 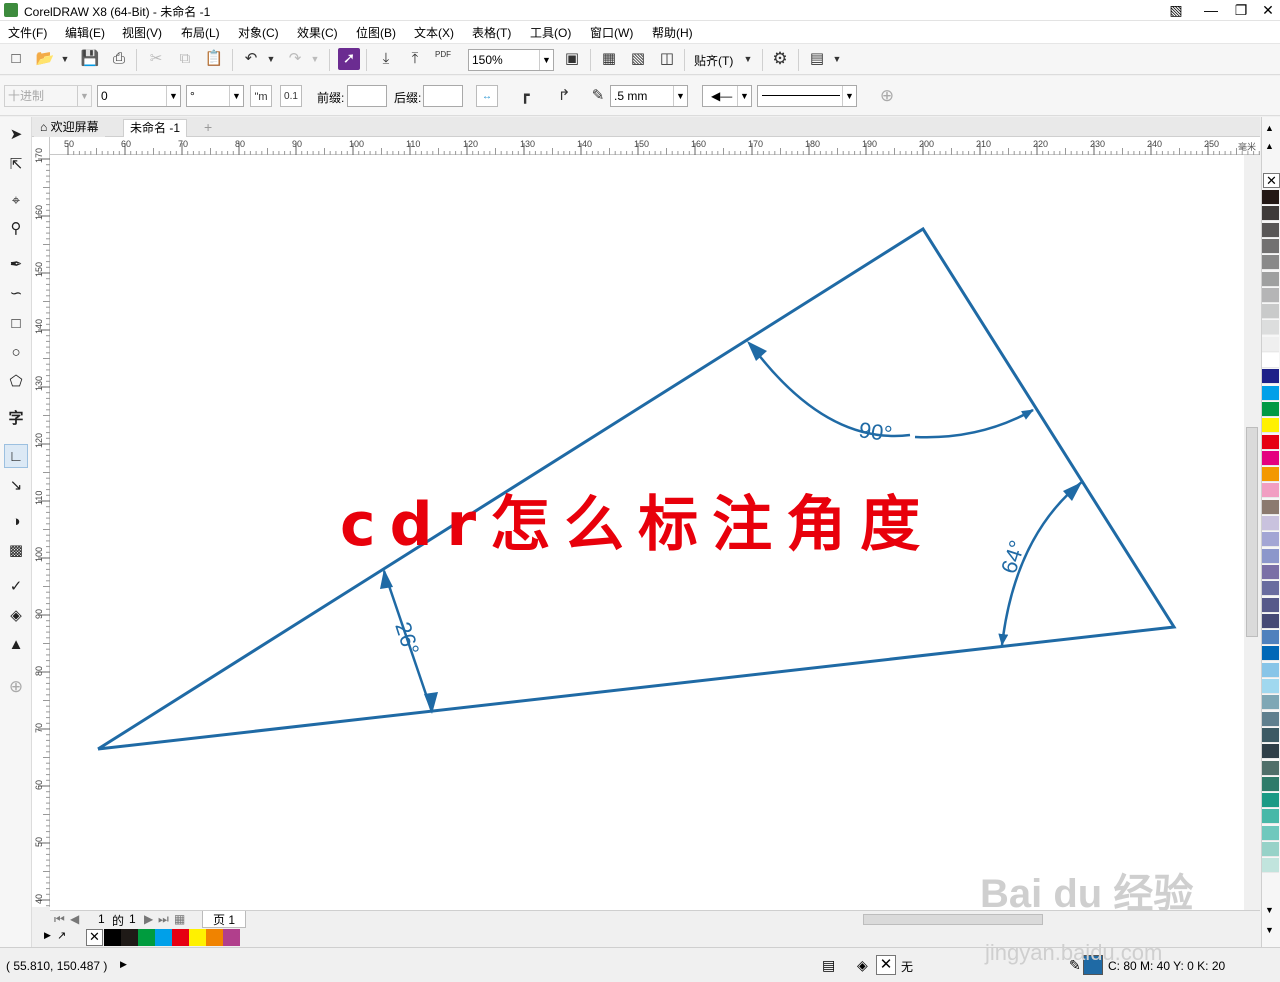 What do you see at coordinates (1266, 10) in the screenshot?
I see `close-button: ✕` at bounding box center [1266, 10].